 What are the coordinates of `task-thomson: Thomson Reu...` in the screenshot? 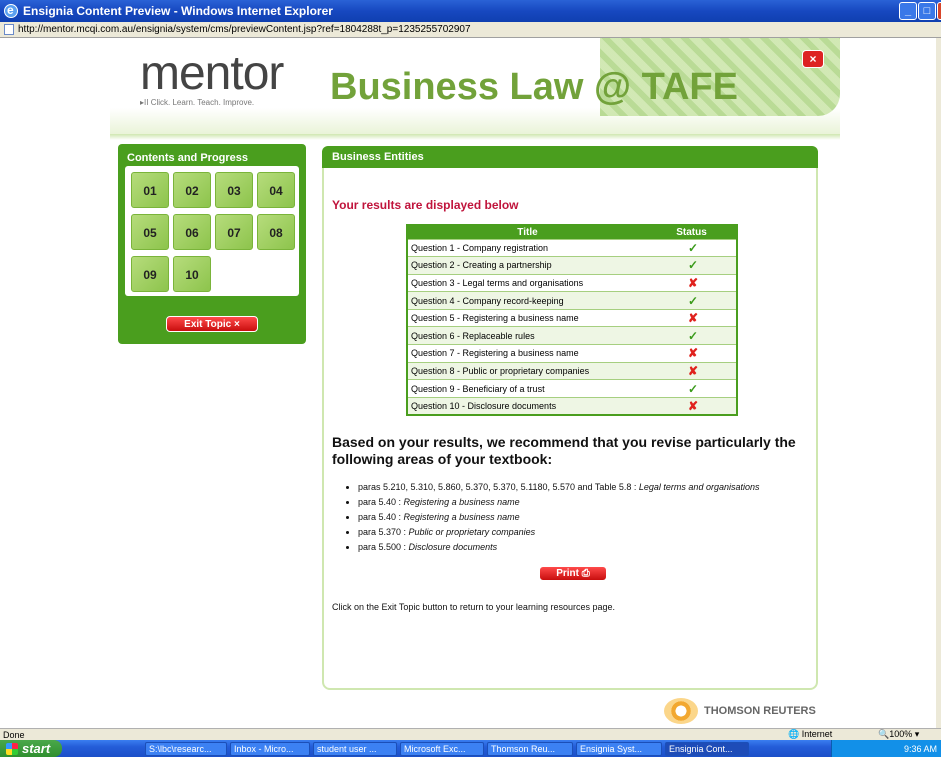 It's located at (530, 748).